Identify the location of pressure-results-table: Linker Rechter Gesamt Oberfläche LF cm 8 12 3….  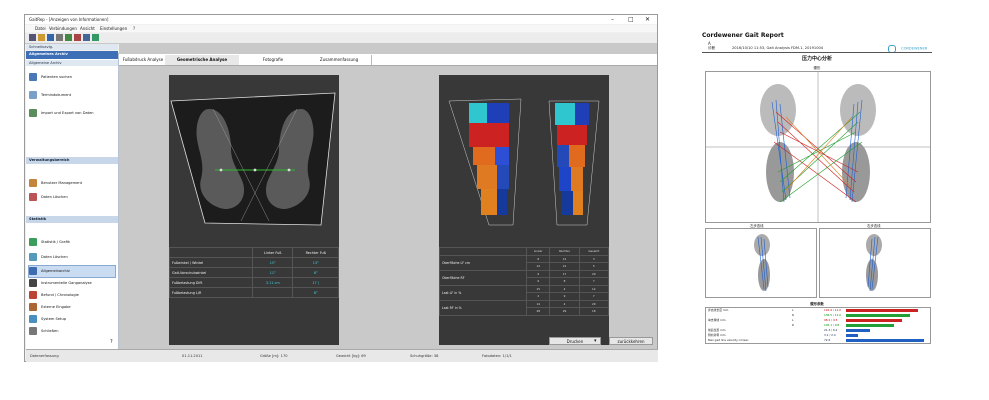
(524, 281).